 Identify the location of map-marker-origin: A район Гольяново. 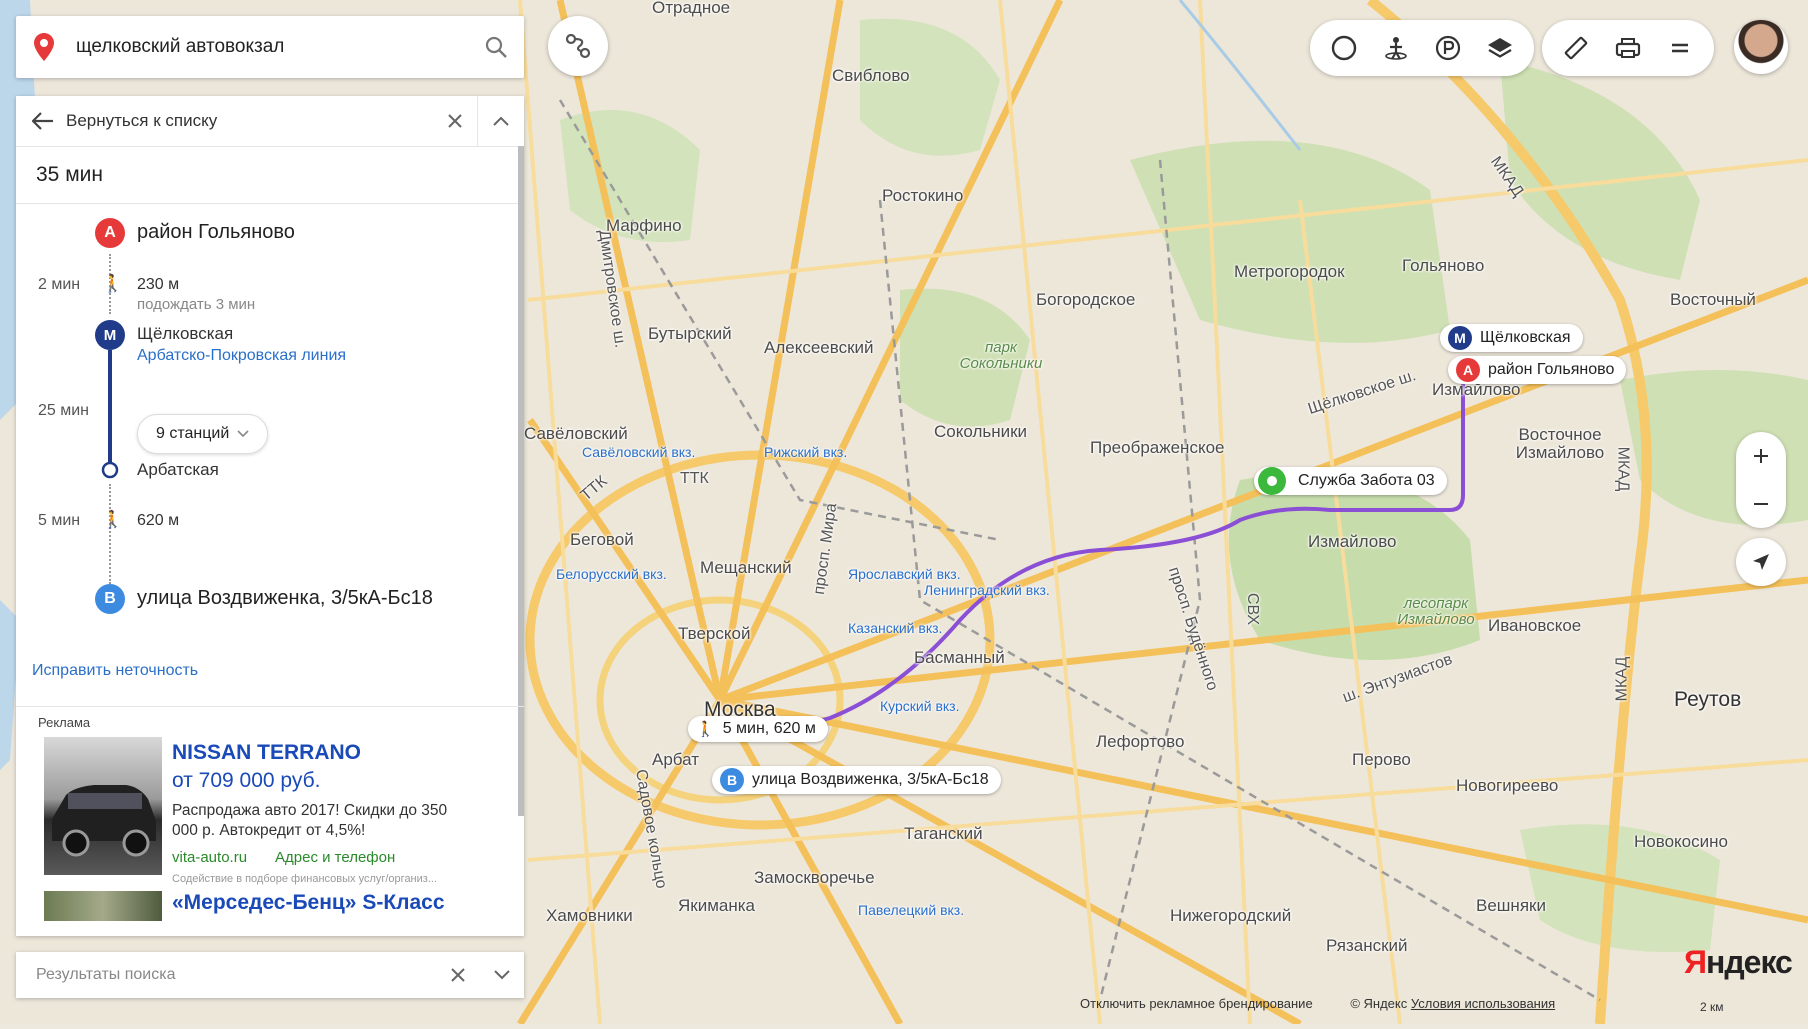
(1537, 370).